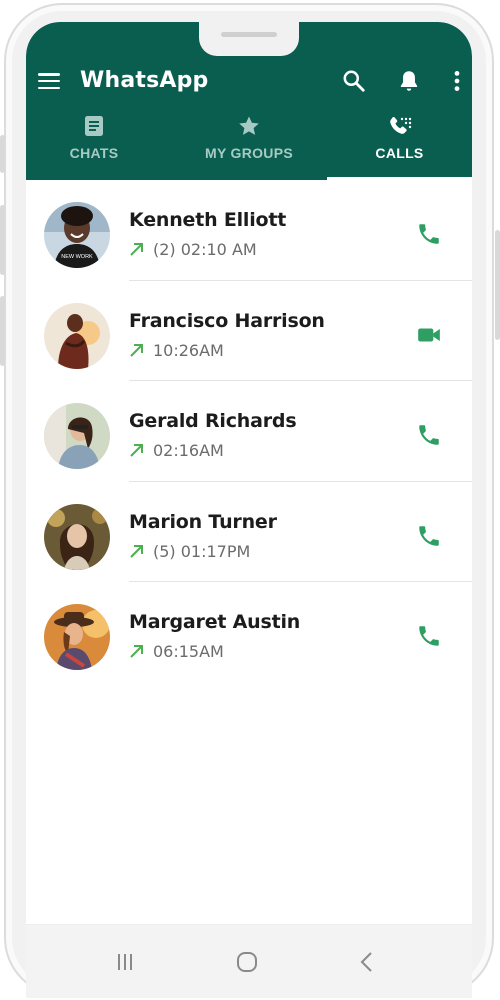  What do you see at coordinates (94, 153) in the screenshot?
I see `tab-label: CHATS` at bounding box center [94, 153].